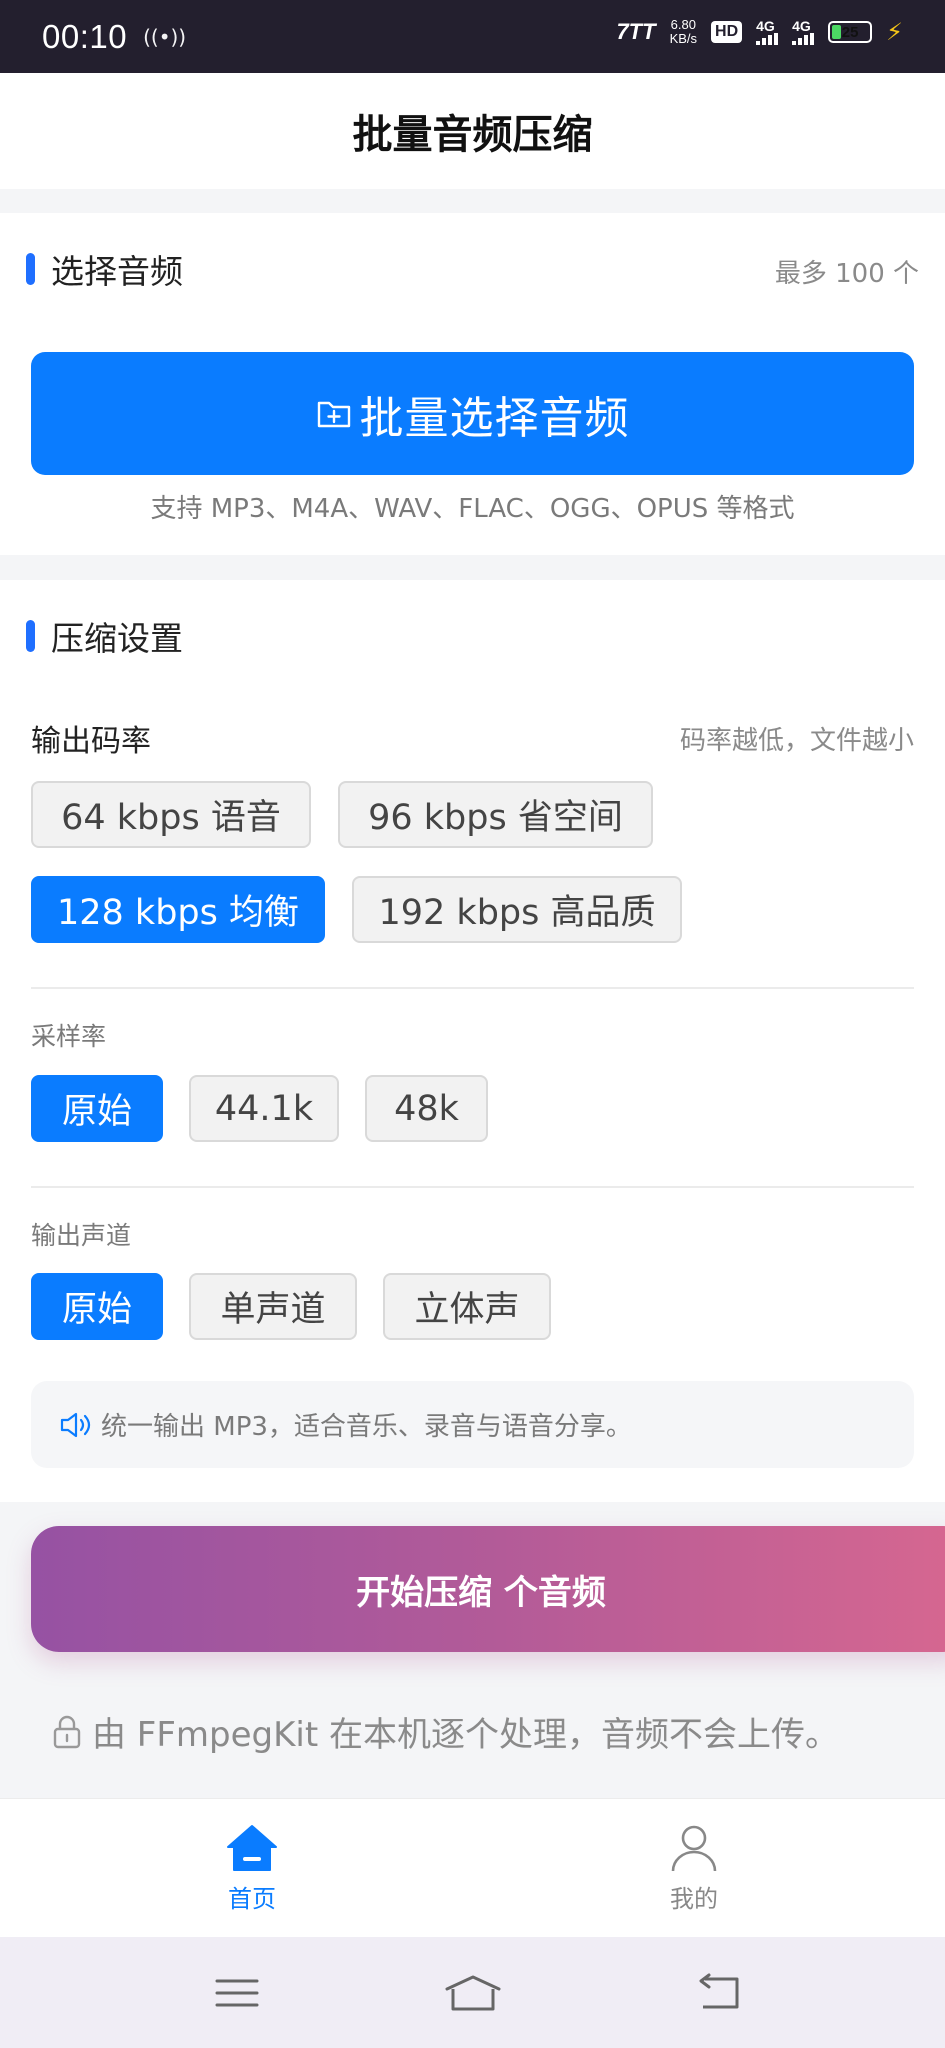  I want to click on nav-me-label: 我的, so click(694, 1899).